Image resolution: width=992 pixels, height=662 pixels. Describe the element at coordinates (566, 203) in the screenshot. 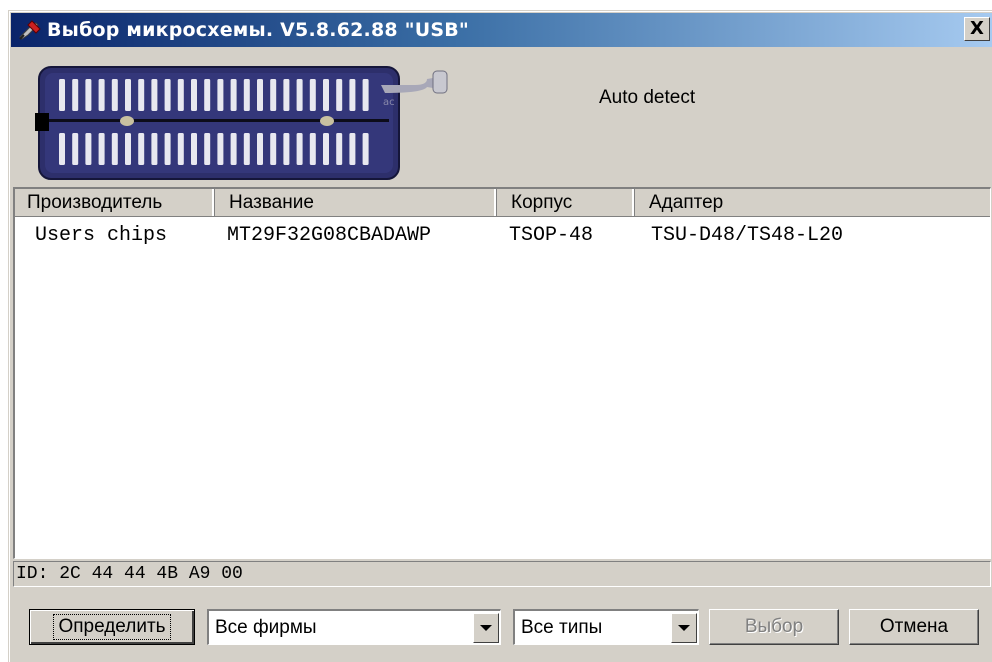

I see `column-header-package: Корпус` at that location.